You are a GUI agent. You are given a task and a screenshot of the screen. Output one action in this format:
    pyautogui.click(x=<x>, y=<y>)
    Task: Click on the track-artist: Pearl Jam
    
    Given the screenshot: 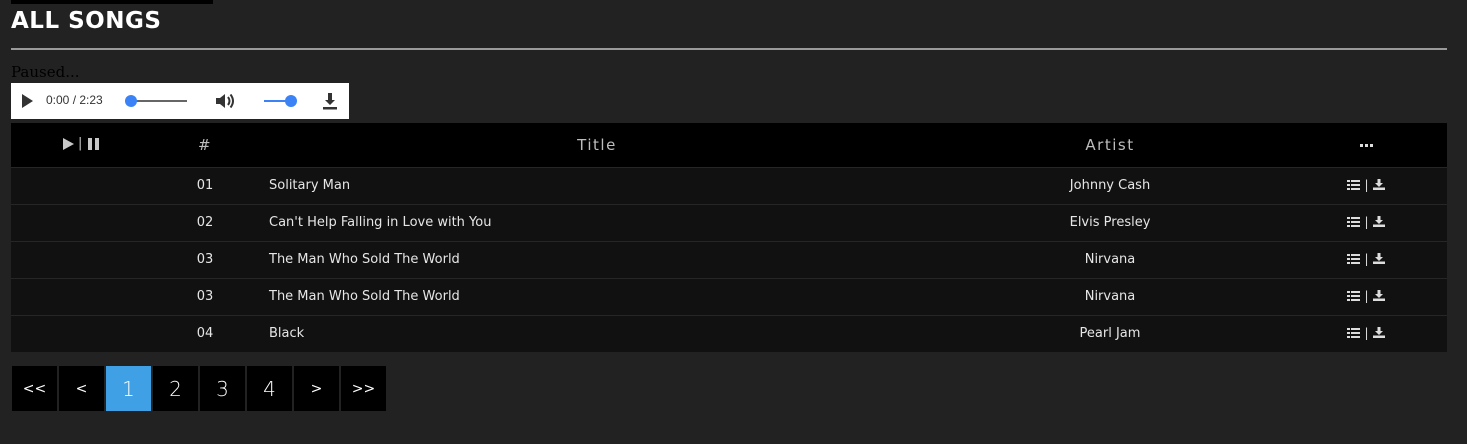 What is the action you would take?
    pyautogui.click(x=1110, y=334)
    